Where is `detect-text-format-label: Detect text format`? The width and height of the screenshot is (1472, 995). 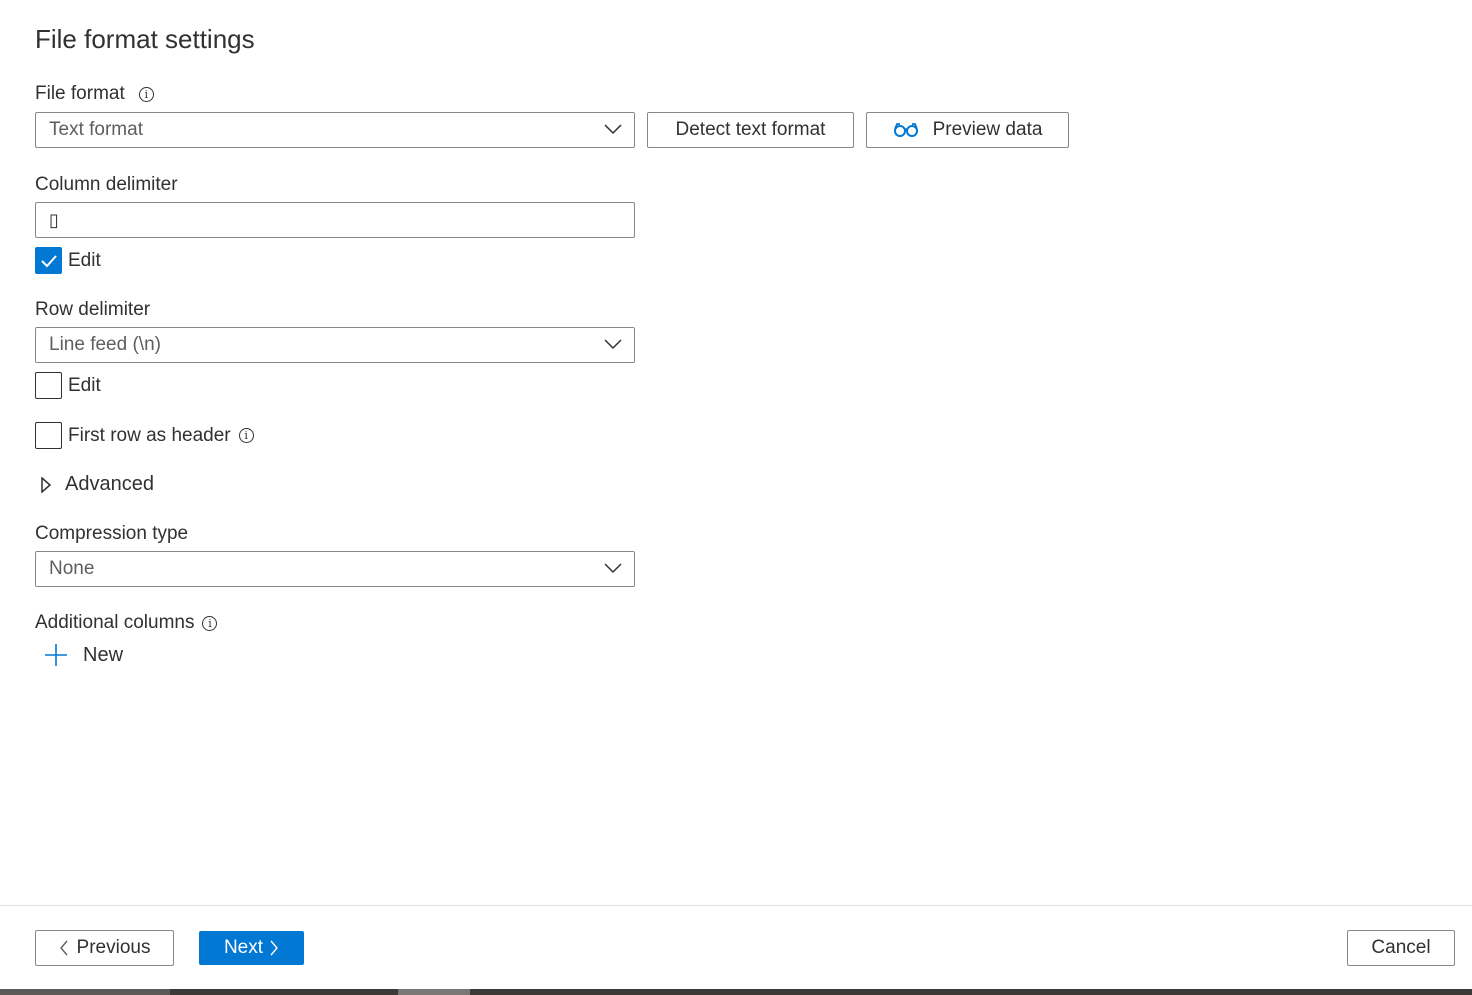 detect-text-format-label: Detect text format is located at coordinates (750, 129).